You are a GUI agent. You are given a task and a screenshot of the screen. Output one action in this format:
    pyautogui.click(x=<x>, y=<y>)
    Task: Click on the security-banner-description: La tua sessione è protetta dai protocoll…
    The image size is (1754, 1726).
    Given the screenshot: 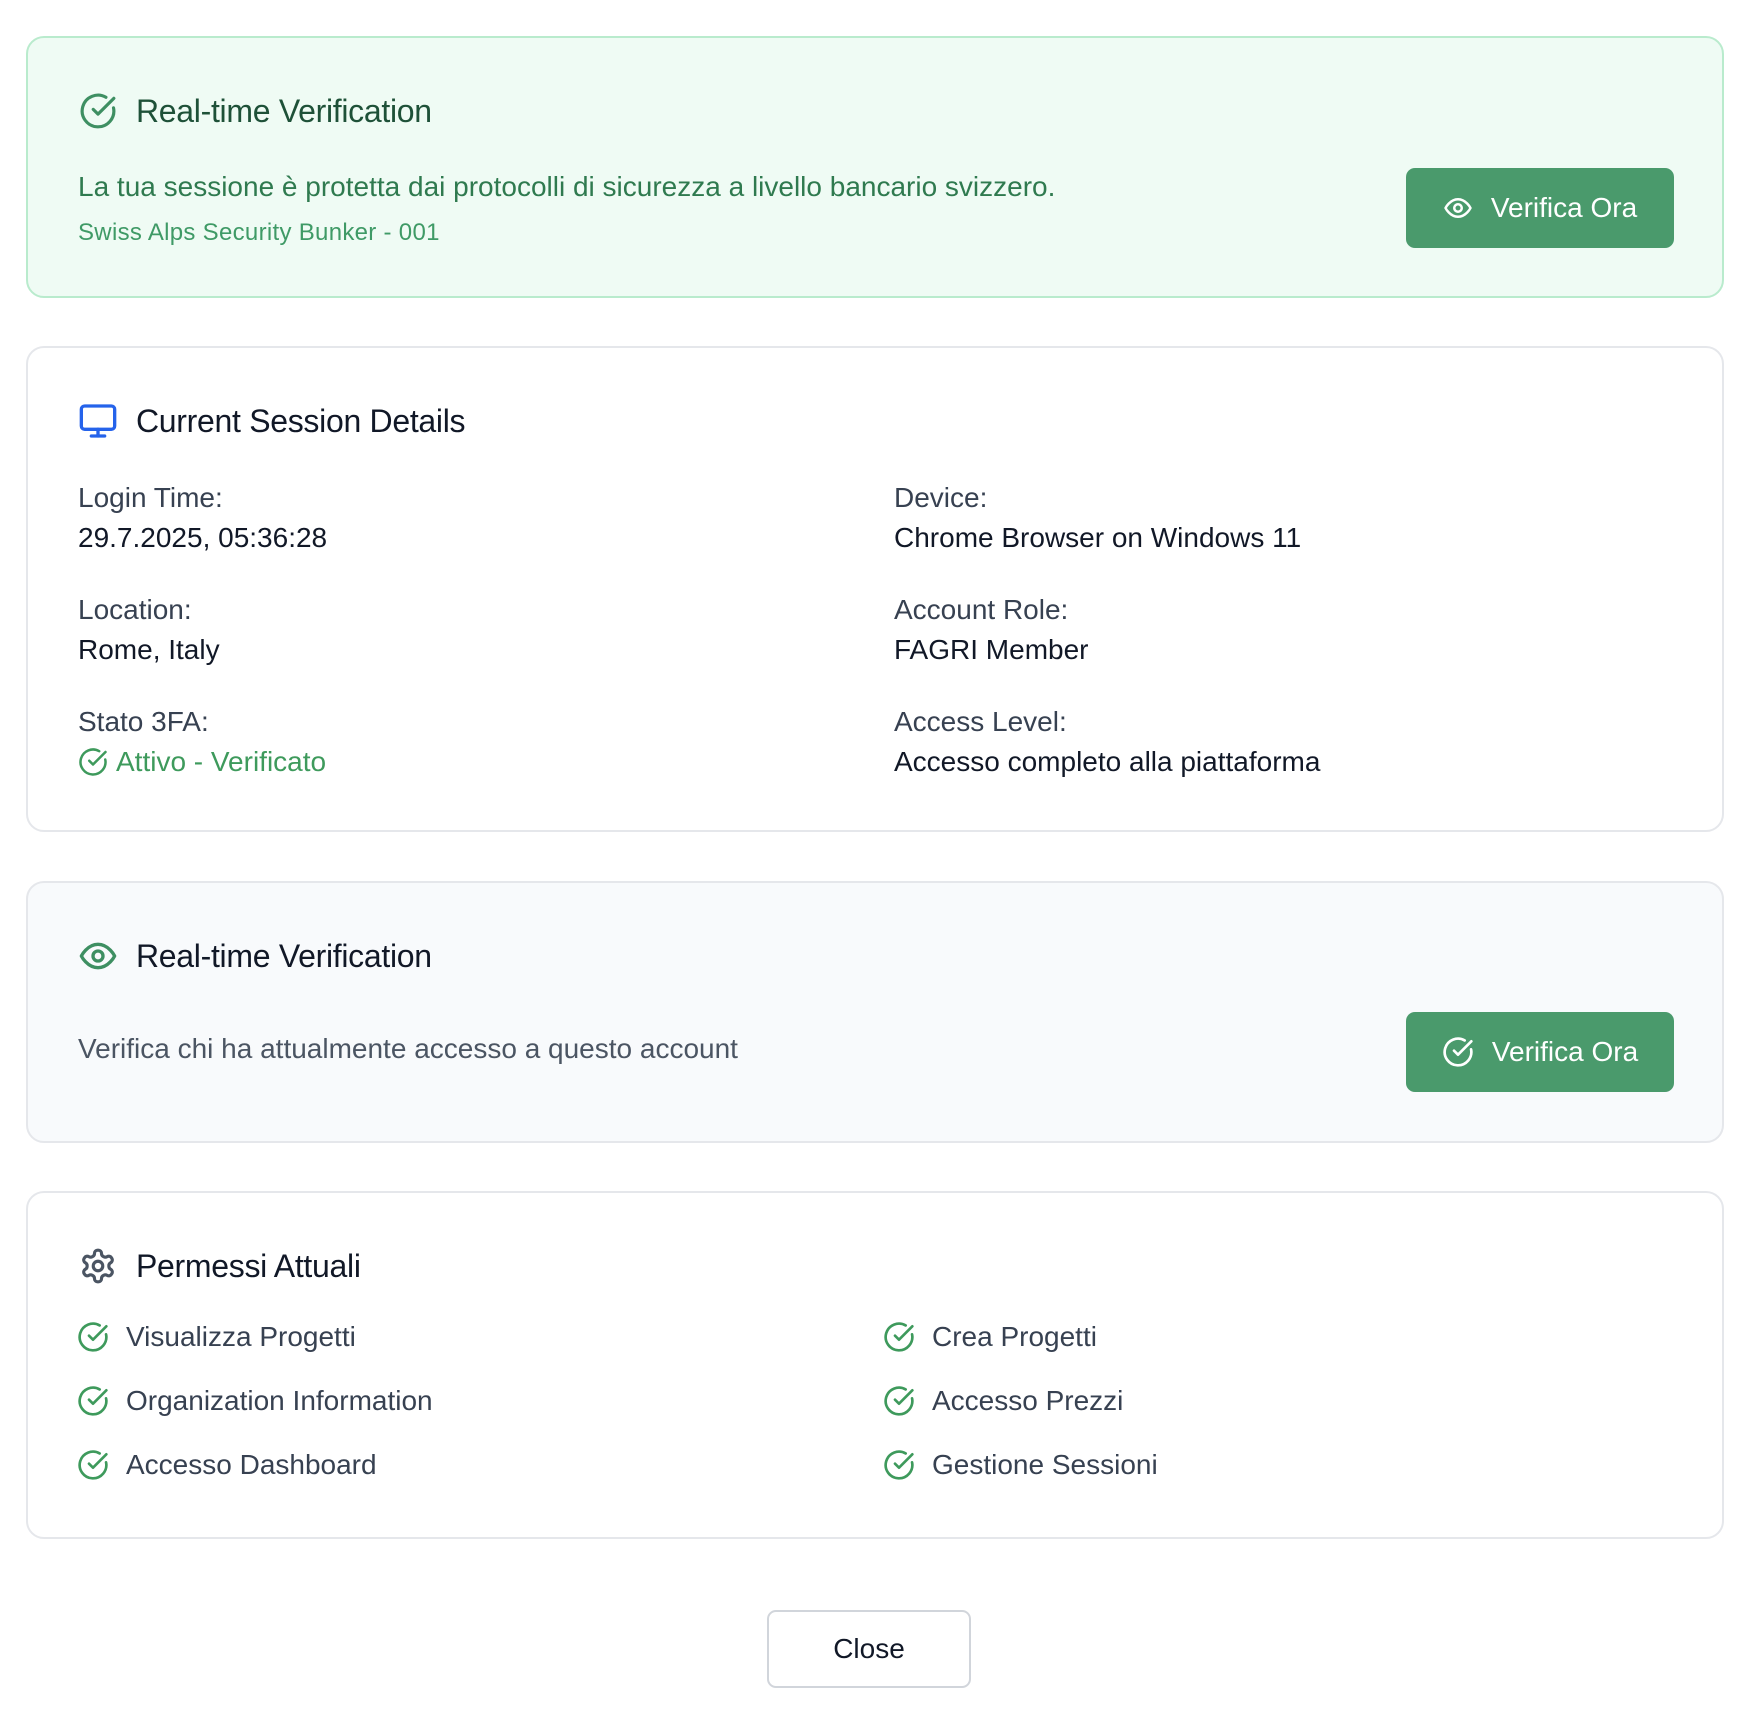 What is the action you would take?
    pyautogui.click(x=567, y=186)
    